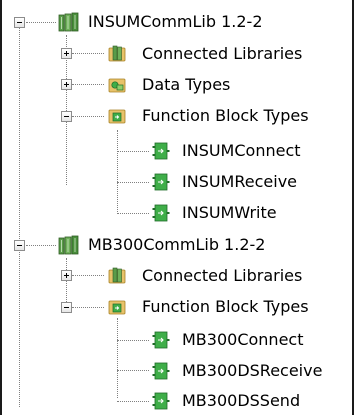  I want to click on tree-node-mb300-ds-receive: MB300DSReceive, so click(237, 370).